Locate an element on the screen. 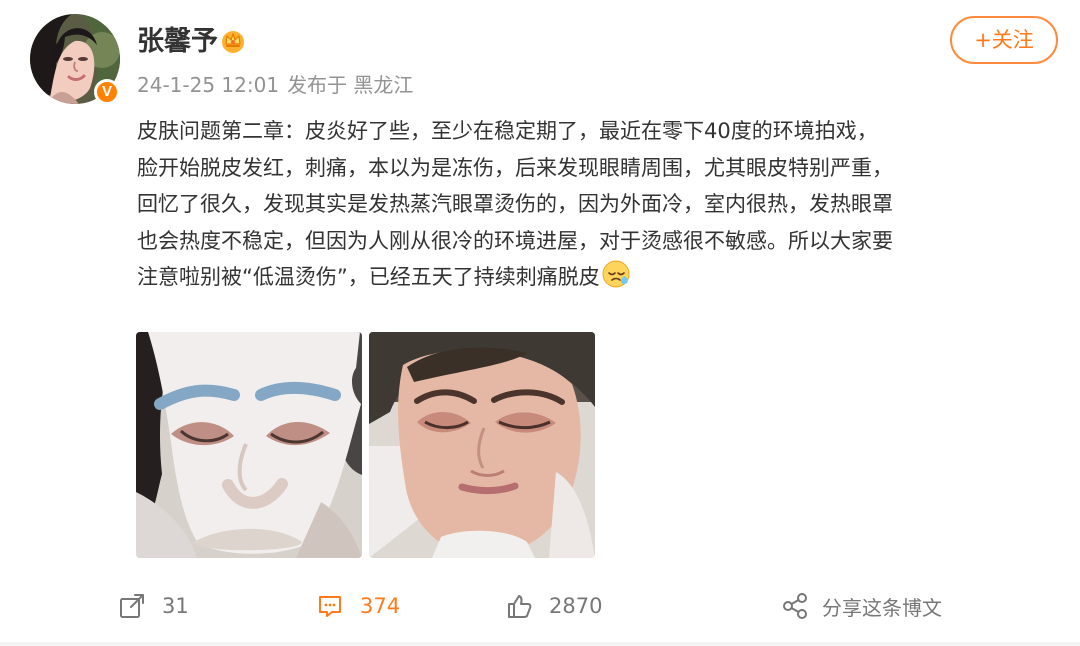  share-label: 分享这条博文 is located at coordinates (882, 607).